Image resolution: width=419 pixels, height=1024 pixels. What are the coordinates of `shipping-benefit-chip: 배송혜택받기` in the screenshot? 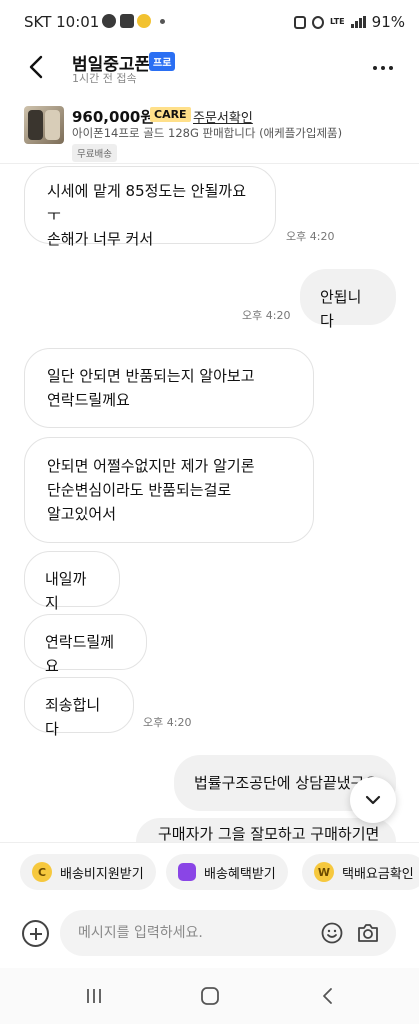 It's located at (227, 872).